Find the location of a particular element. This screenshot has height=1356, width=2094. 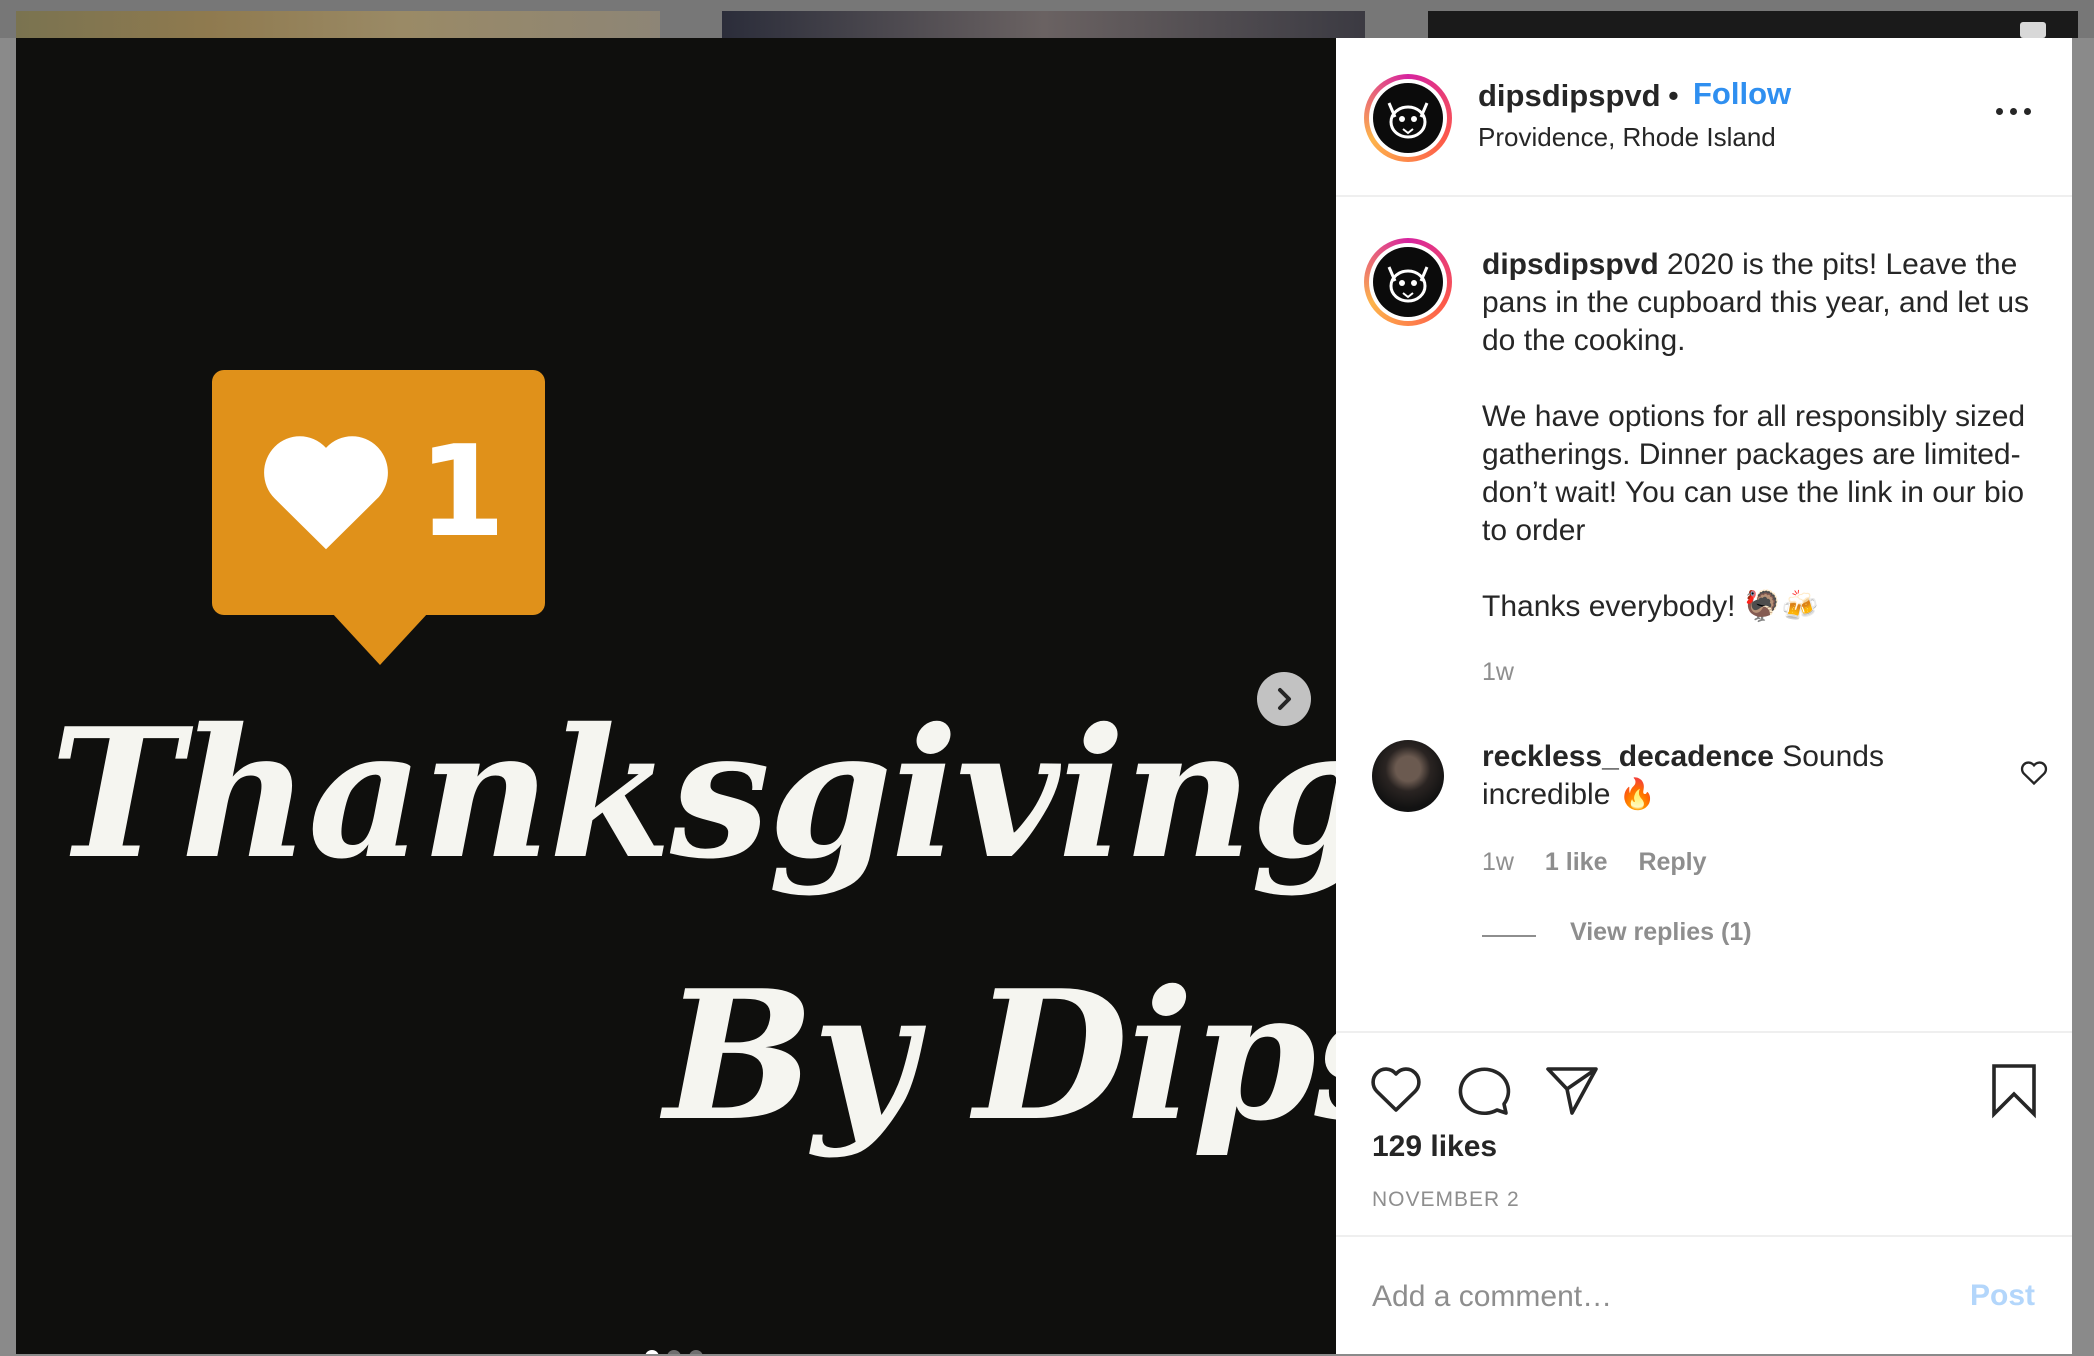

comment-like-icon is located at coordinates (2034, 773).